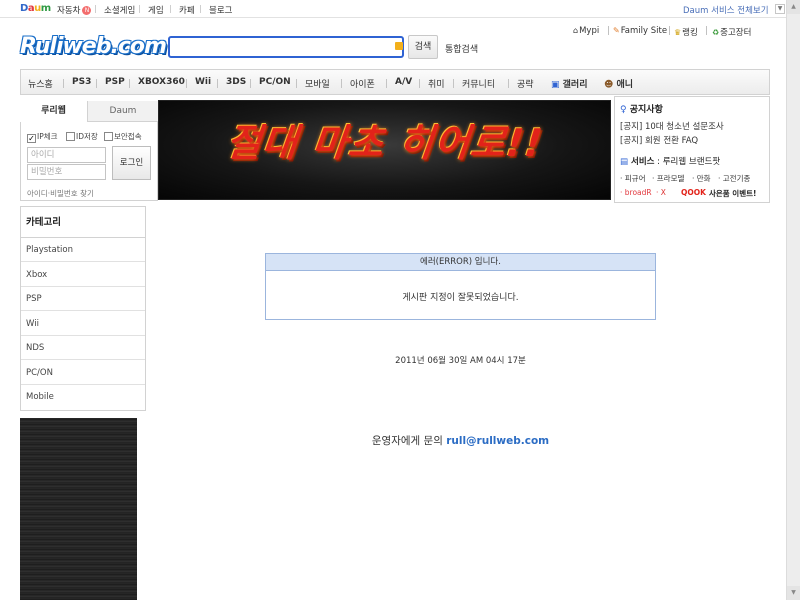 The width and height of the screenshot is (800, 600). Describe the element at coordinates (716, 32) in the screenshot. I see `recycle-icon: ♻` at that location.